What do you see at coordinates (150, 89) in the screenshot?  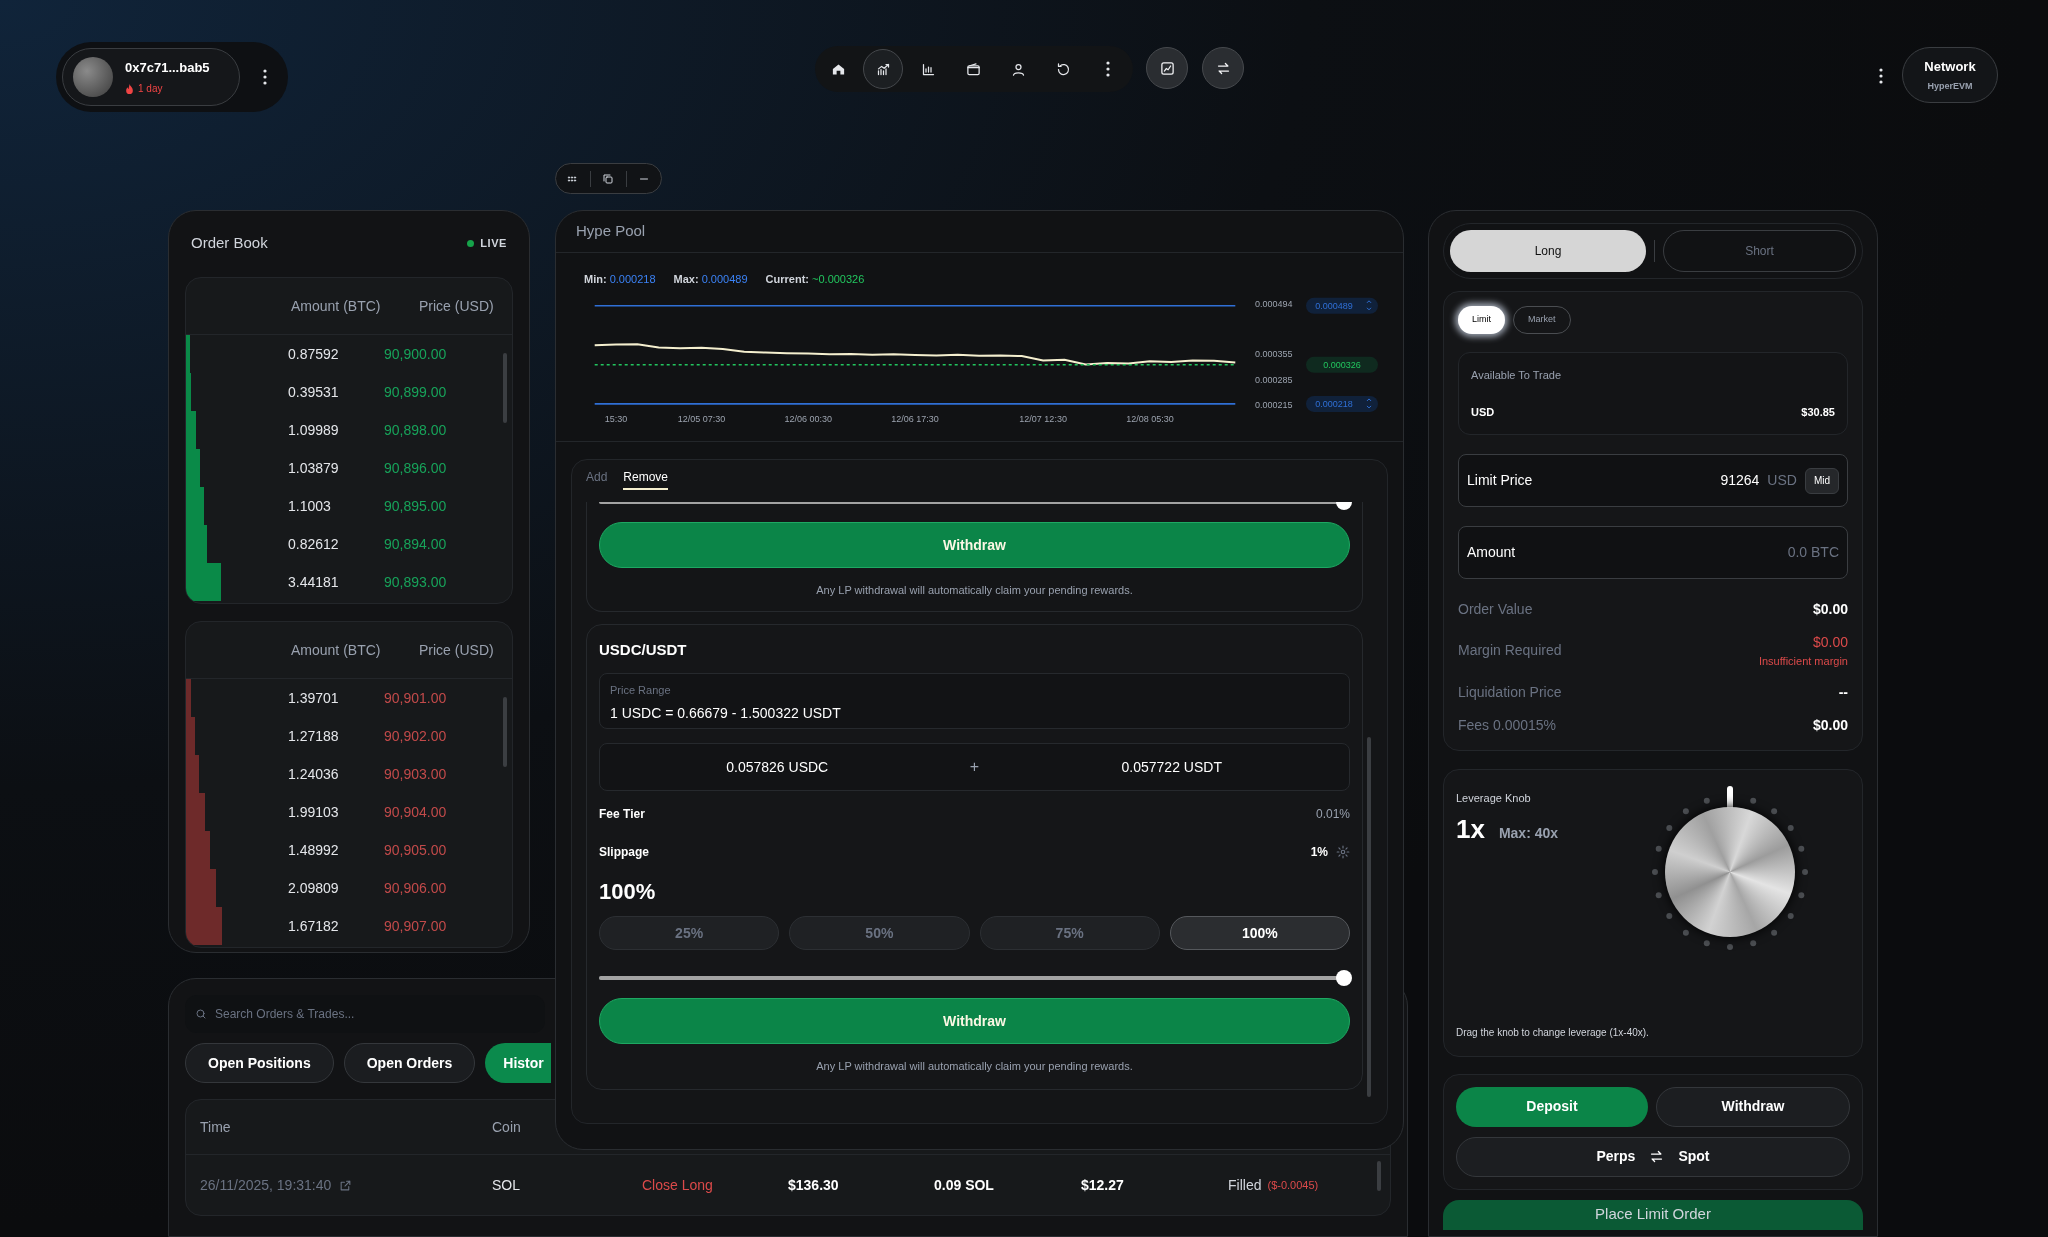 I see `streak-label: 1 day` at bounding box center [150, 89].